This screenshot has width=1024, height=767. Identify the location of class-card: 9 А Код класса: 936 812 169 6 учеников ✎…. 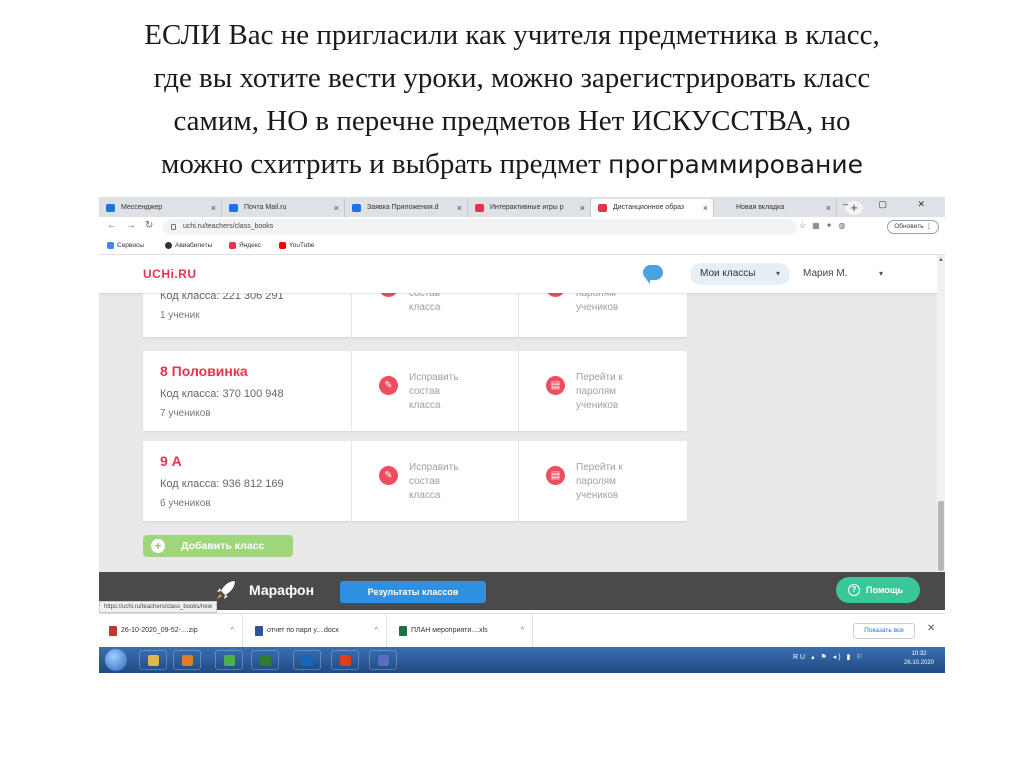
(415, 481).